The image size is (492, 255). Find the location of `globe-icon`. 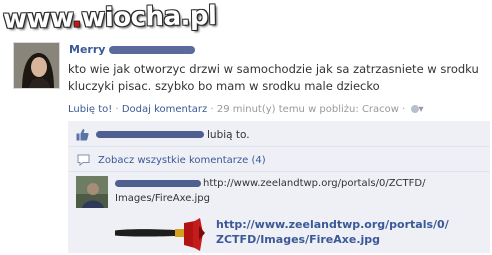

globe-icon is located at coordinates (414, 109).